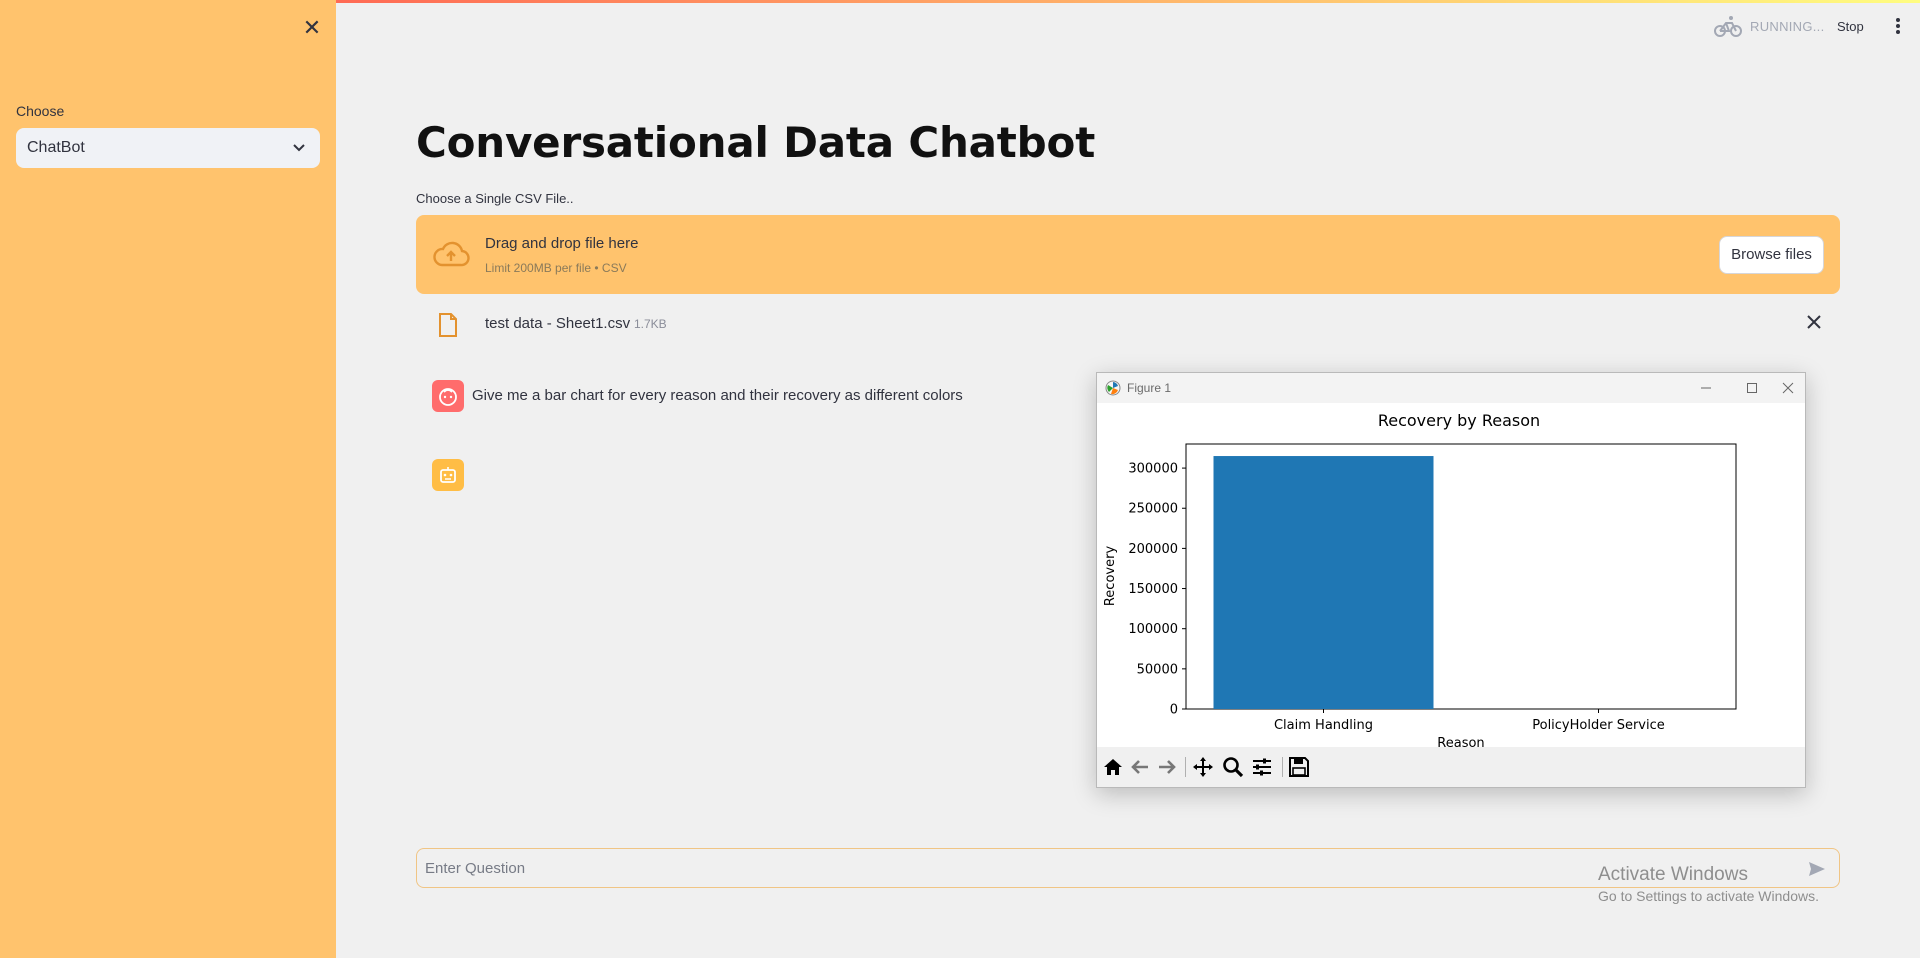 Image resolution: width=1920 pixels, height=958 pixels. I want to click on minimize-icon, so click(1706, 388).